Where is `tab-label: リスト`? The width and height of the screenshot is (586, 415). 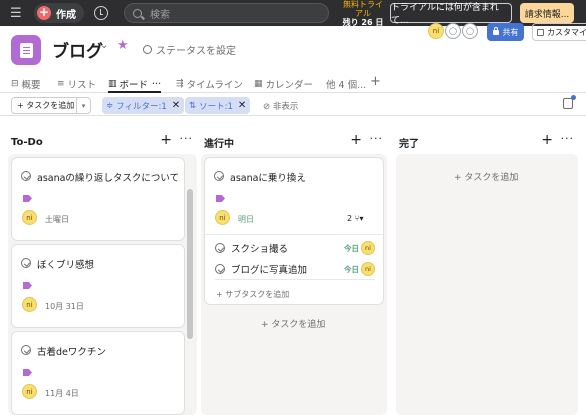 tab-label: リスト is located at coordinates (82, 85).